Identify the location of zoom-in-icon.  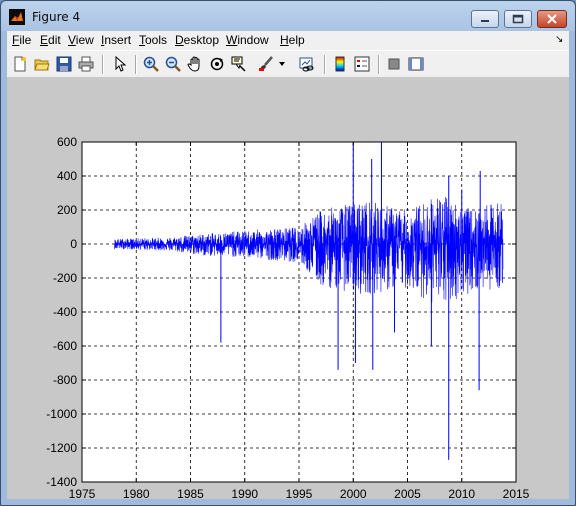
(151, 64).